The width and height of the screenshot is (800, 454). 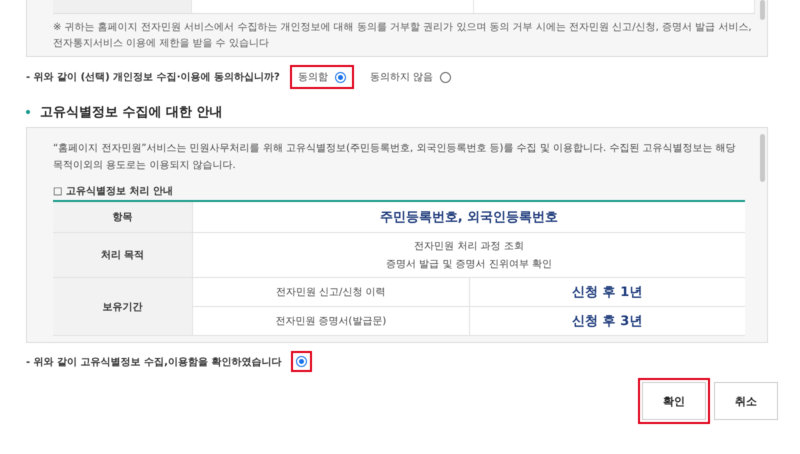 I want to click on table-header: 처리 목적, so click(x=122, y=255).